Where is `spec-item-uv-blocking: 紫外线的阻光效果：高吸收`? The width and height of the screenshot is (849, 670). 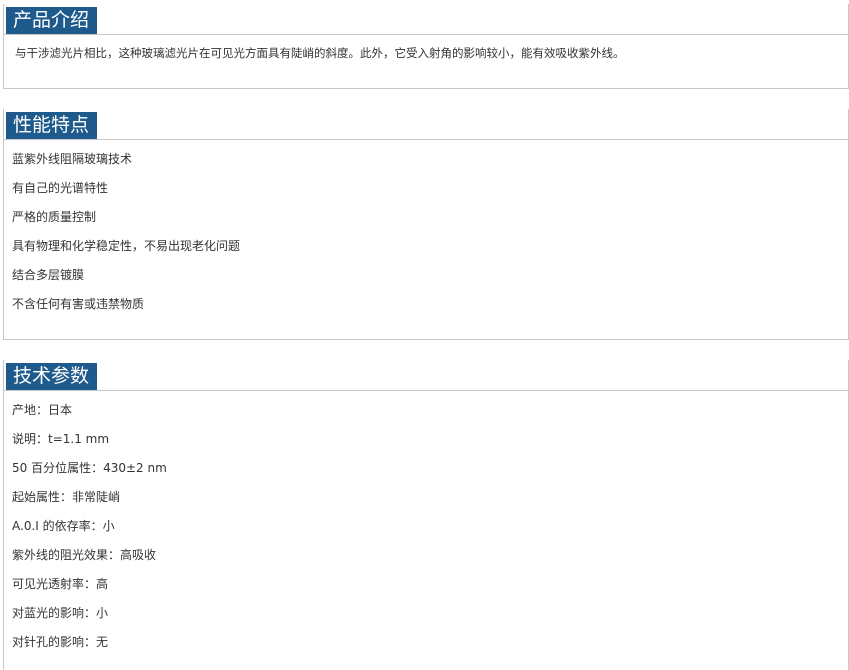
spec-item-uv-blocking: 紫外线的阻光效果：高吸收 is located at coordinates (84, 555).